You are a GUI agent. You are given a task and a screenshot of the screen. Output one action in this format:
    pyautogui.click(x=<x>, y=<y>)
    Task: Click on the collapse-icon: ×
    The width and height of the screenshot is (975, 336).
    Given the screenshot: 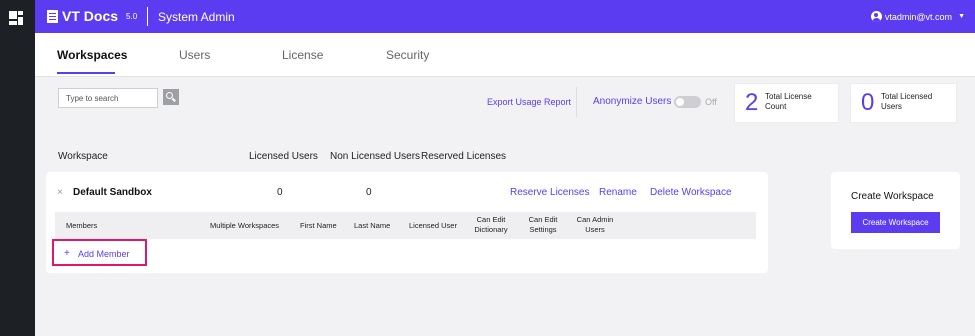 What is the action you would take?
    pyautogui.click(x=60, y=192)
    